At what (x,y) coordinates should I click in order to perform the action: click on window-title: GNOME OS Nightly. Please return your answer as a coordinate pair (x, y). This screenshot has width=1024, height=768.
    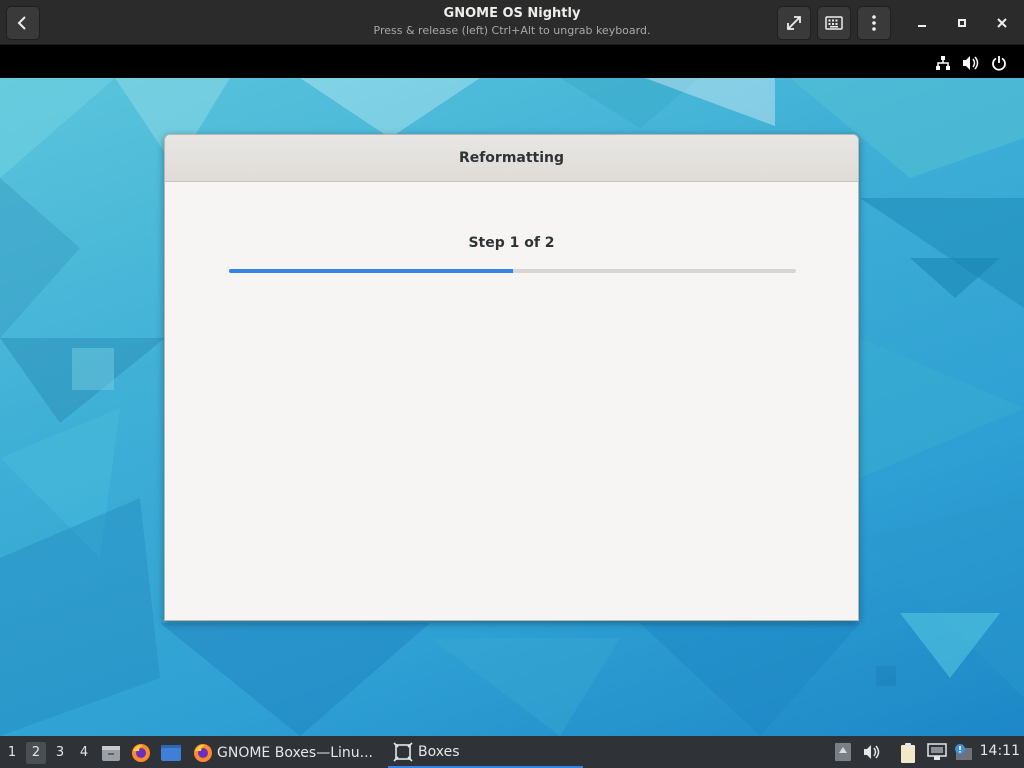
    Looking at the image, I should click on (512, 13).